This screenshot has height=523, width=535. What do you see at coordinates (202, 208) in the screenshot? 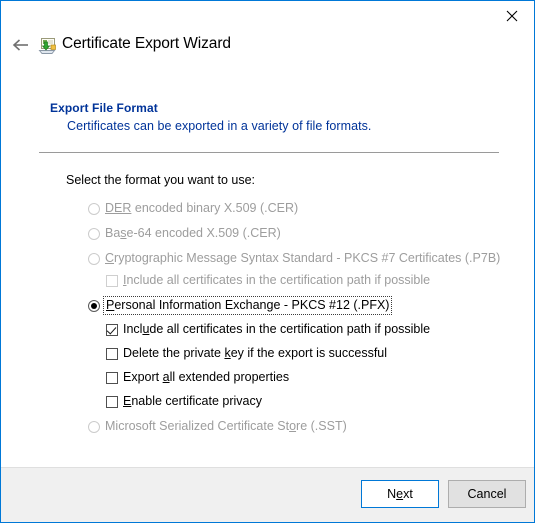
I see `option-der-label: DER encoded binary X.509 (.CER)` at bounding box center [202, 208].